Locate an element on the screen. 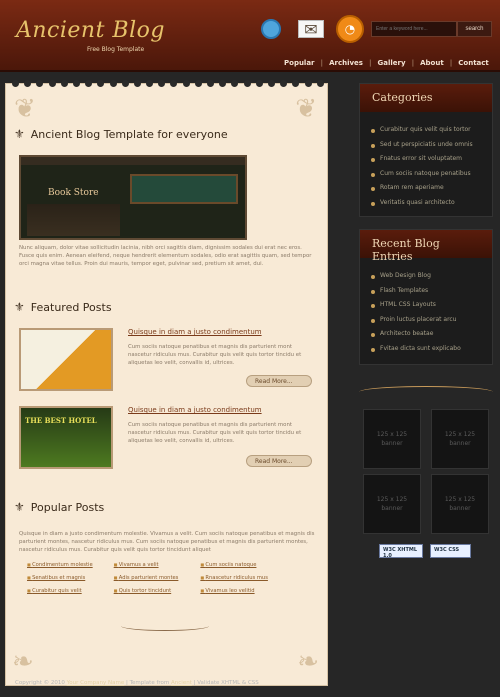  post-thumbnail: THE BEST HOTEL is located at coordinates (66, 437).